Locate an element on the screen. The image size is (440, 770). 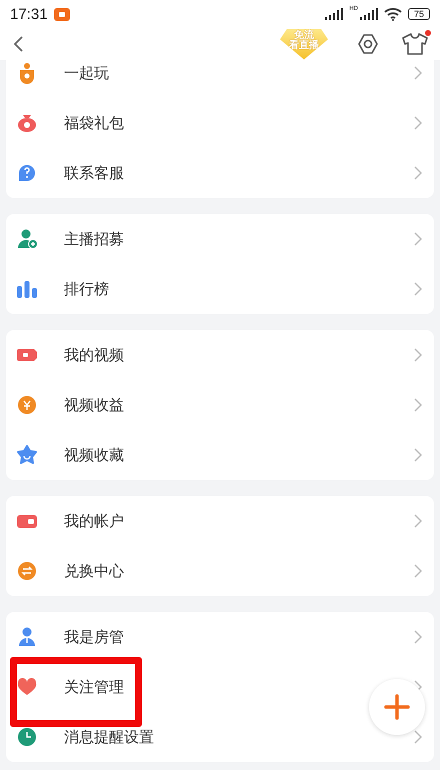
menu-item: 视频收益 is located at coordinates (220, 405).